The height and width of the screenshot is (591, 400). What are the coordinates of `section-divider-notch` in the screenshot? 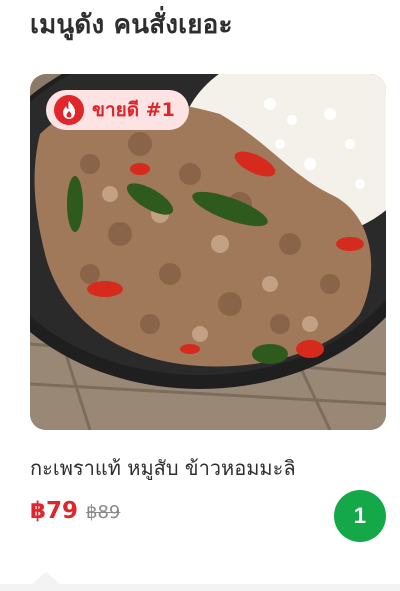 It's located at (46, 578).